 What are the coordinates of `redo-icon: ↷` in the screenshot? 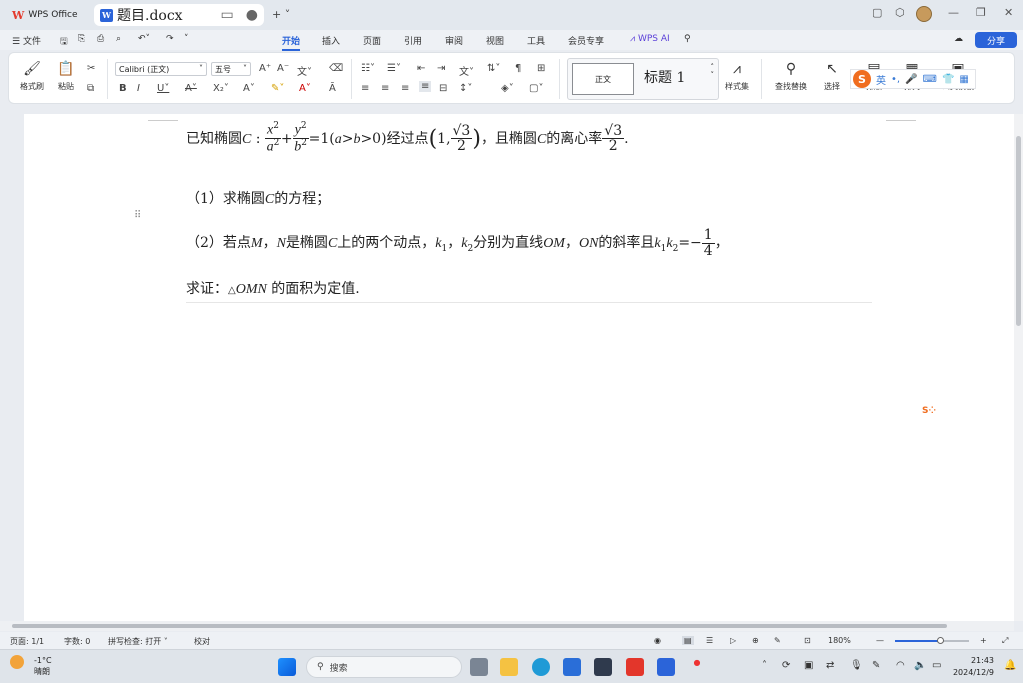 It's located at (170, 39).